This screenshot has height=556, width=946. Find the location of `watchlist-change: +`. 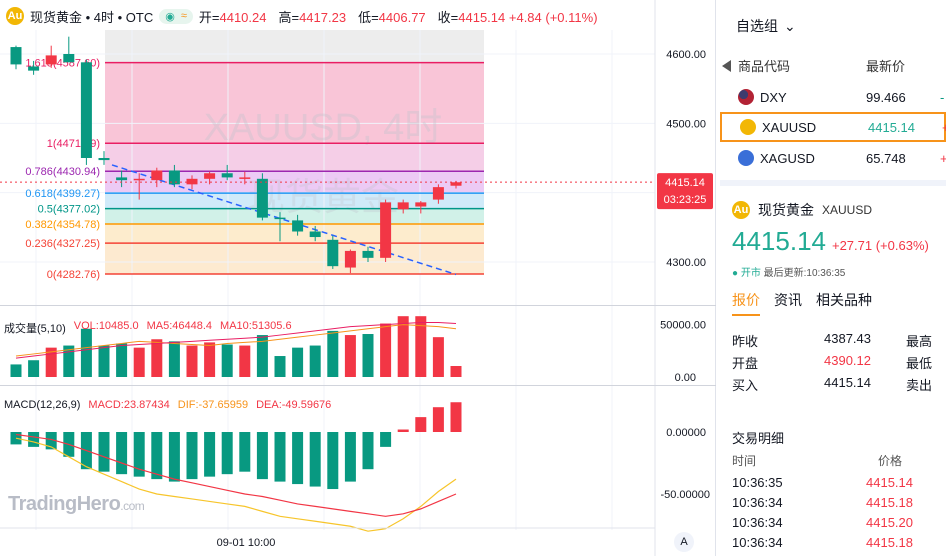

watchlist-change: + is located at coordinates (943, 158).